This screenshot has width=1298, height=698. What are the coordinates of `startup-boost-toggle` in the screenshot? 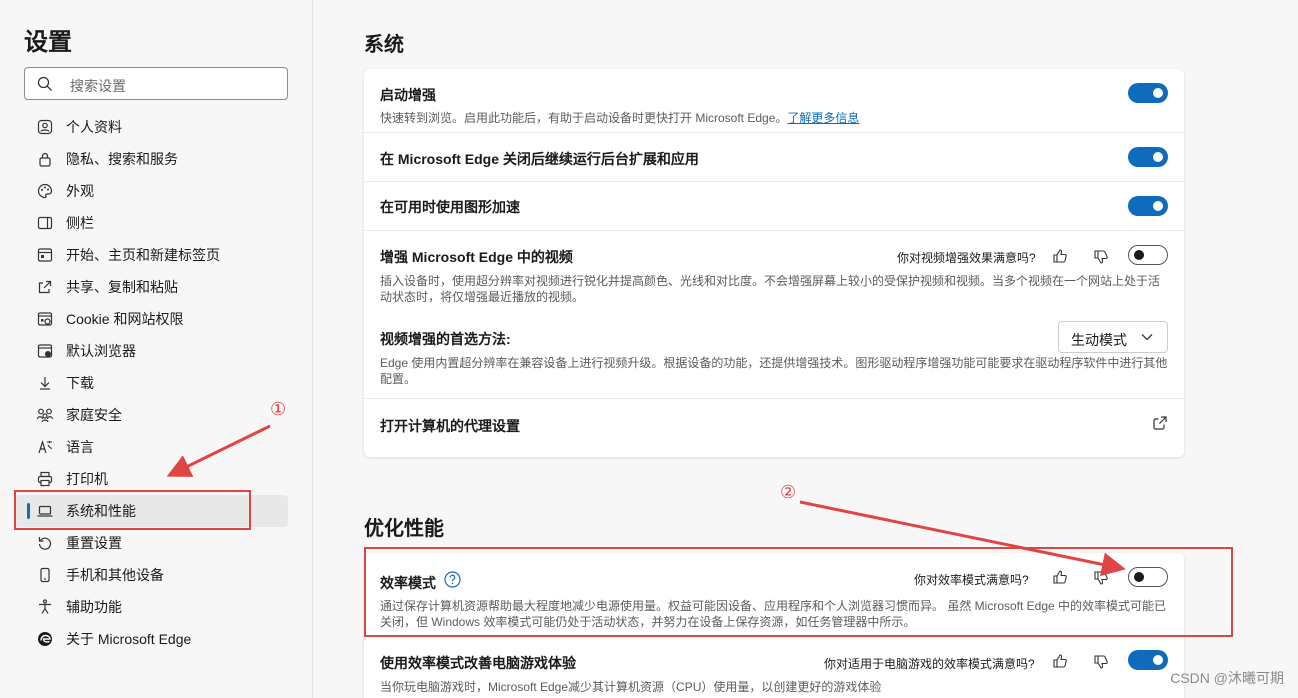 It's located at (1148, 93).